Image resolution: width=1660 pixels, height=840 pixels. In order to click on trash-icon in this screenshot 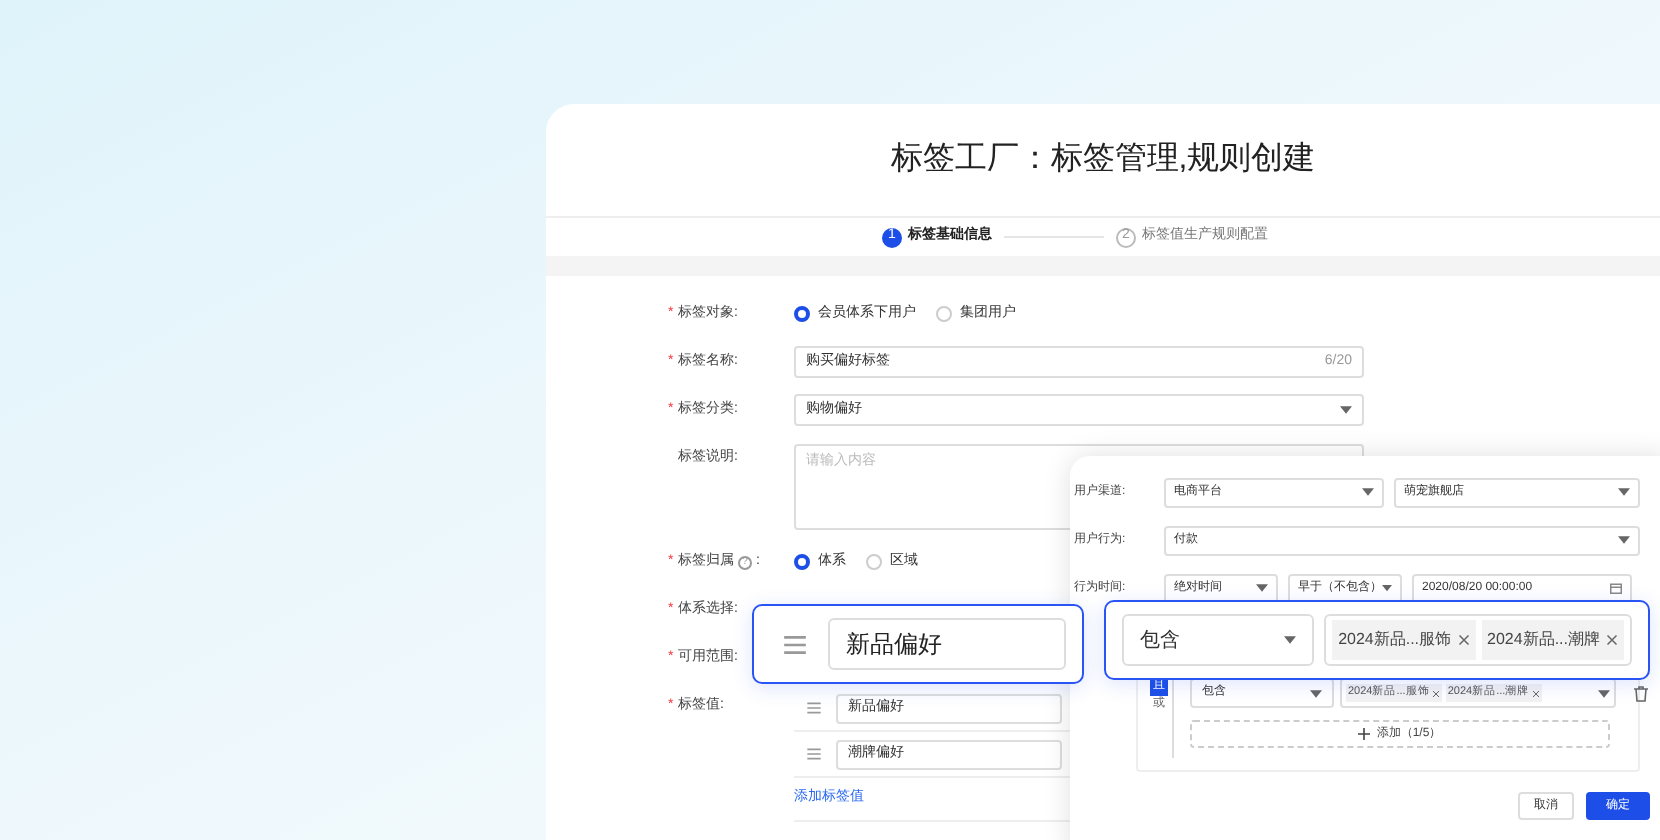, I will do `click(1641, 693)`.